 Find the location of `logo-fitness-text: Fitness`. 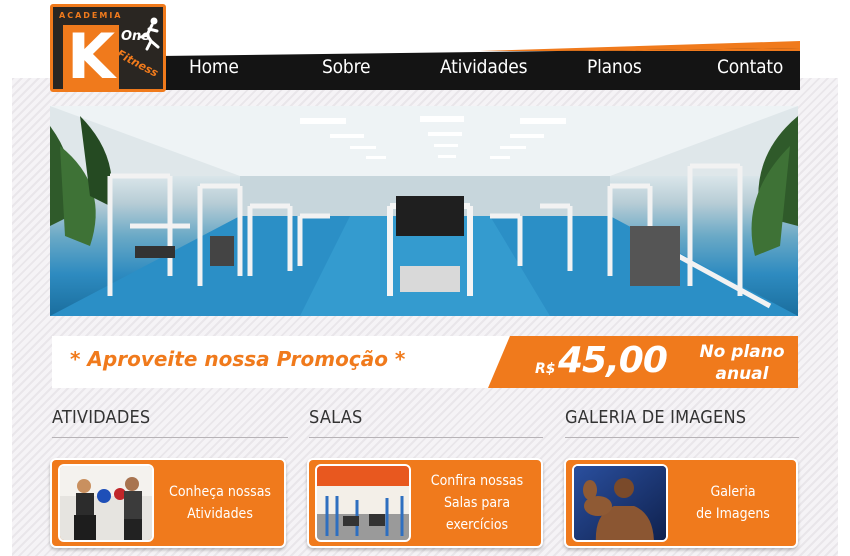

logo-fitness-text: Fitness is located at coordinates (137, 63).